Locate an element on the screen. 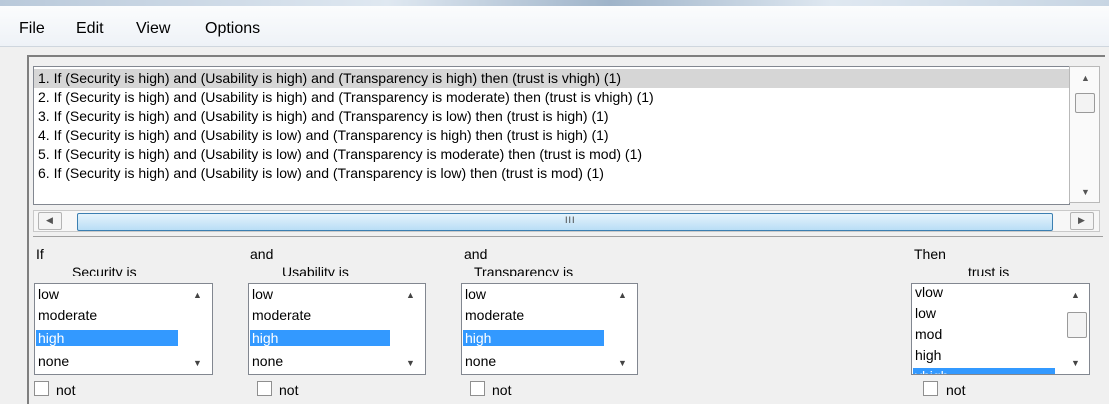 This screenshot has height=404, width=1109. trust-title: trust is is located at coordinates (989, 270).